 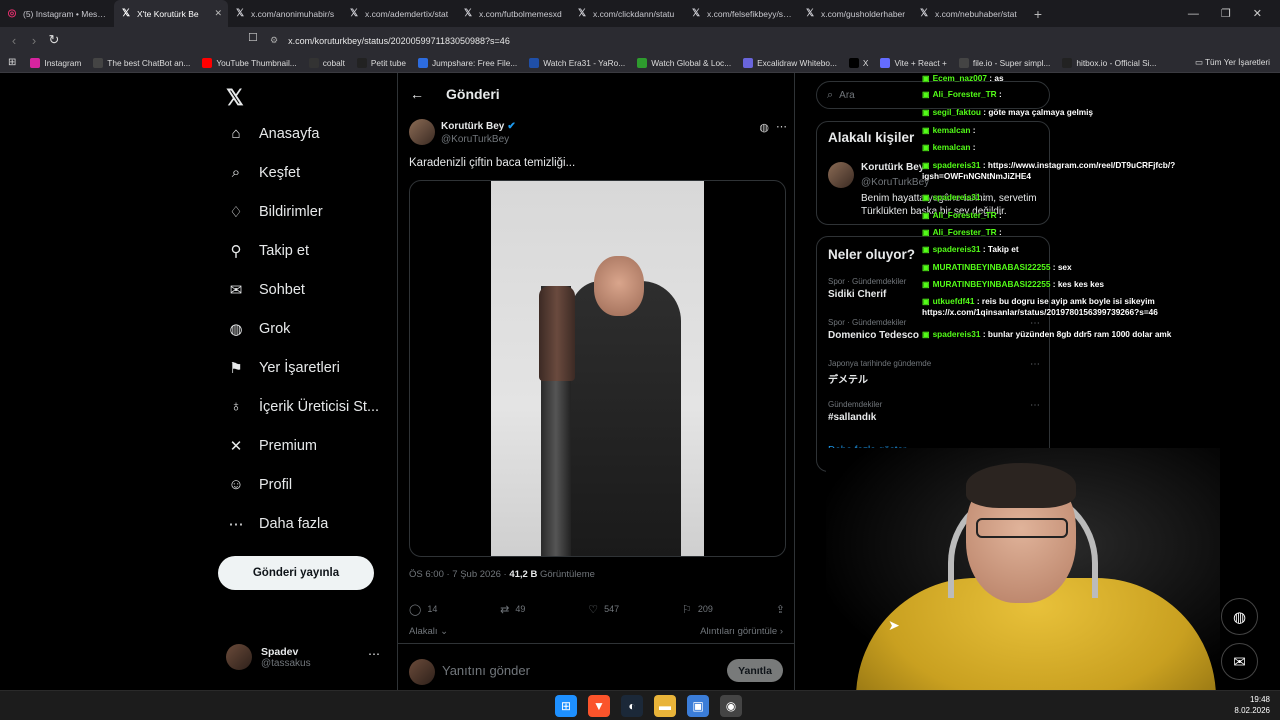 I want to click on steam-icon: ◐, so click(x=632, y=706).